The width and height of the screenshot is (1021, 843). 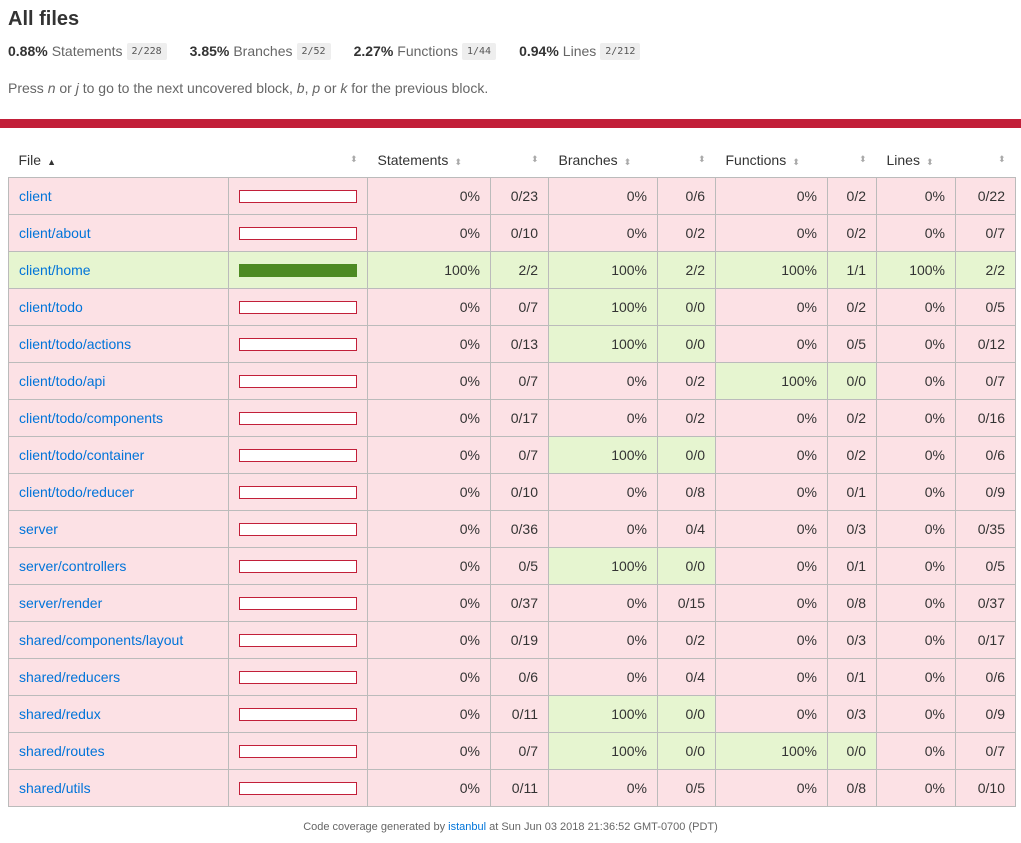 What do you see at coordinates (30, 159) in the screenshot?
I see `header-label: File` at bounding box center [30, 159].